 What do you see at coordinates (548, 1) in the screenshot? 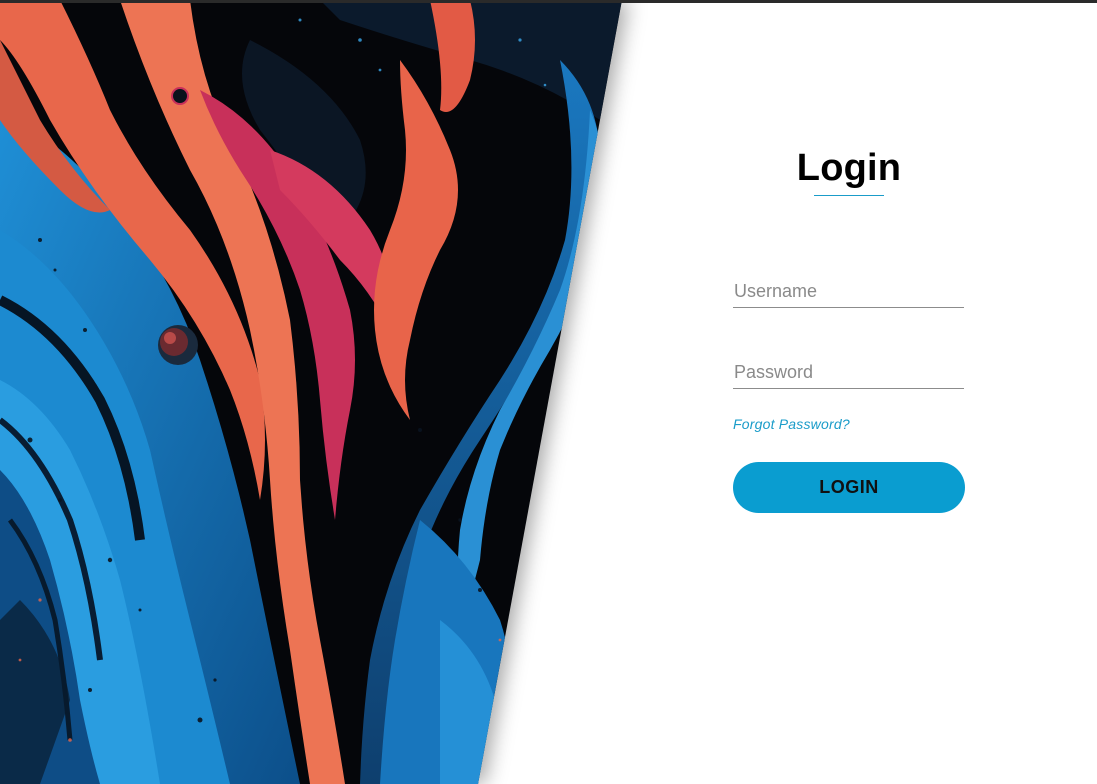
I see `top-border` at bounding box center [548, 1].